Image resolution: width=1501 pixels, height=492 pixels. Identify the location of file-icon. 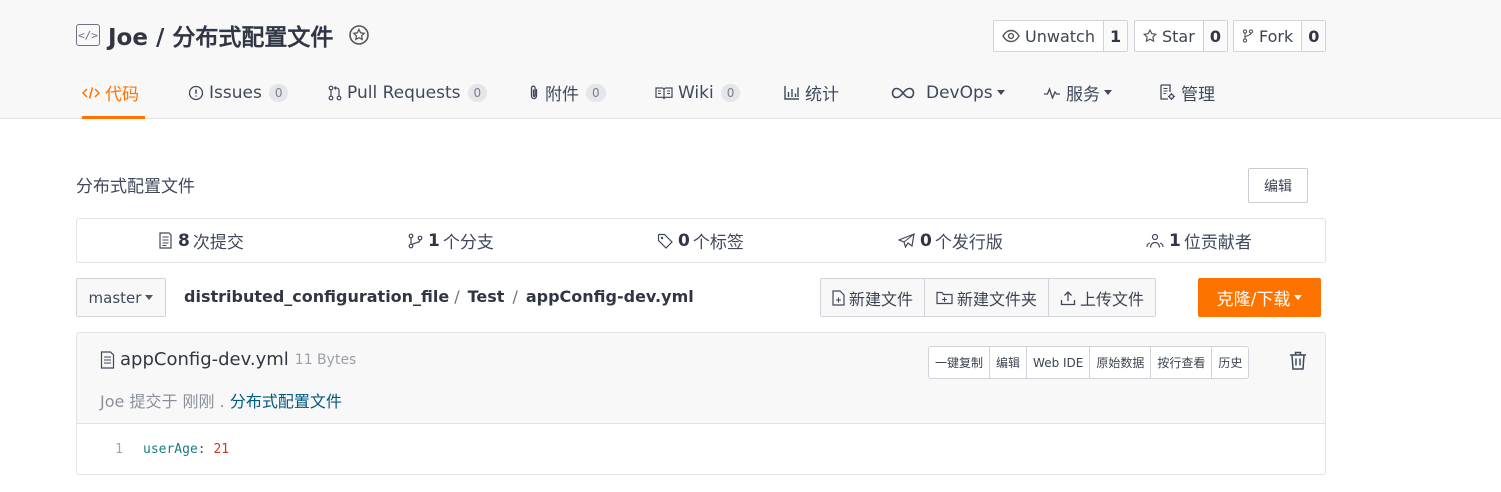
(107, 359).